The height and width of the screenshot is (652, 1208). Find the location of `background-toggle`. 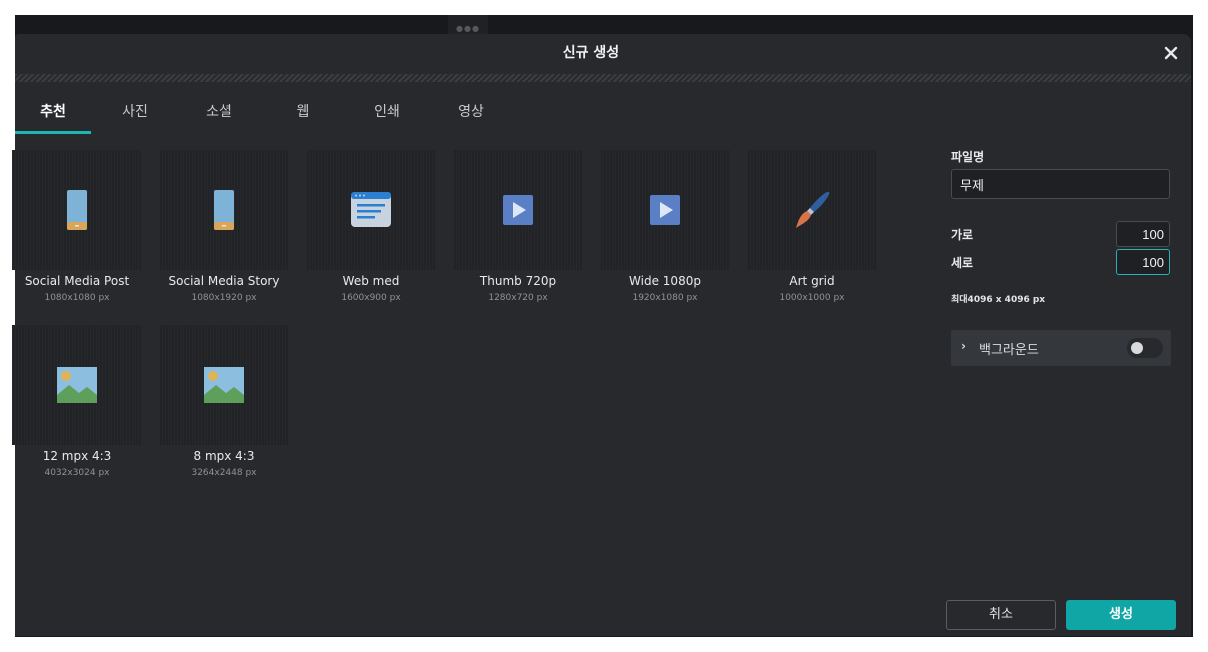

background-toggle is located at coordinates (1145, 348).